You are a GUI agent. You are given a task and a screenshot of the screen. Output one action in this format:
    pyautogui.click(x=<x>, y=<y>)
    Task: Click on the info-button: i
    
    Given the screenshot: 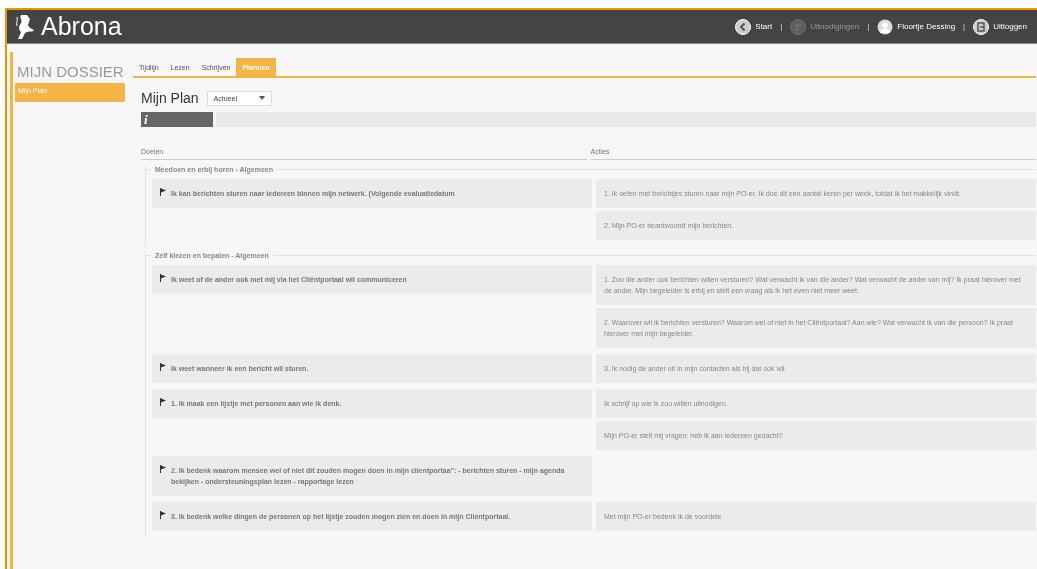 What is the action you would take?
    pyautogui.click(x=177, y=119)
    